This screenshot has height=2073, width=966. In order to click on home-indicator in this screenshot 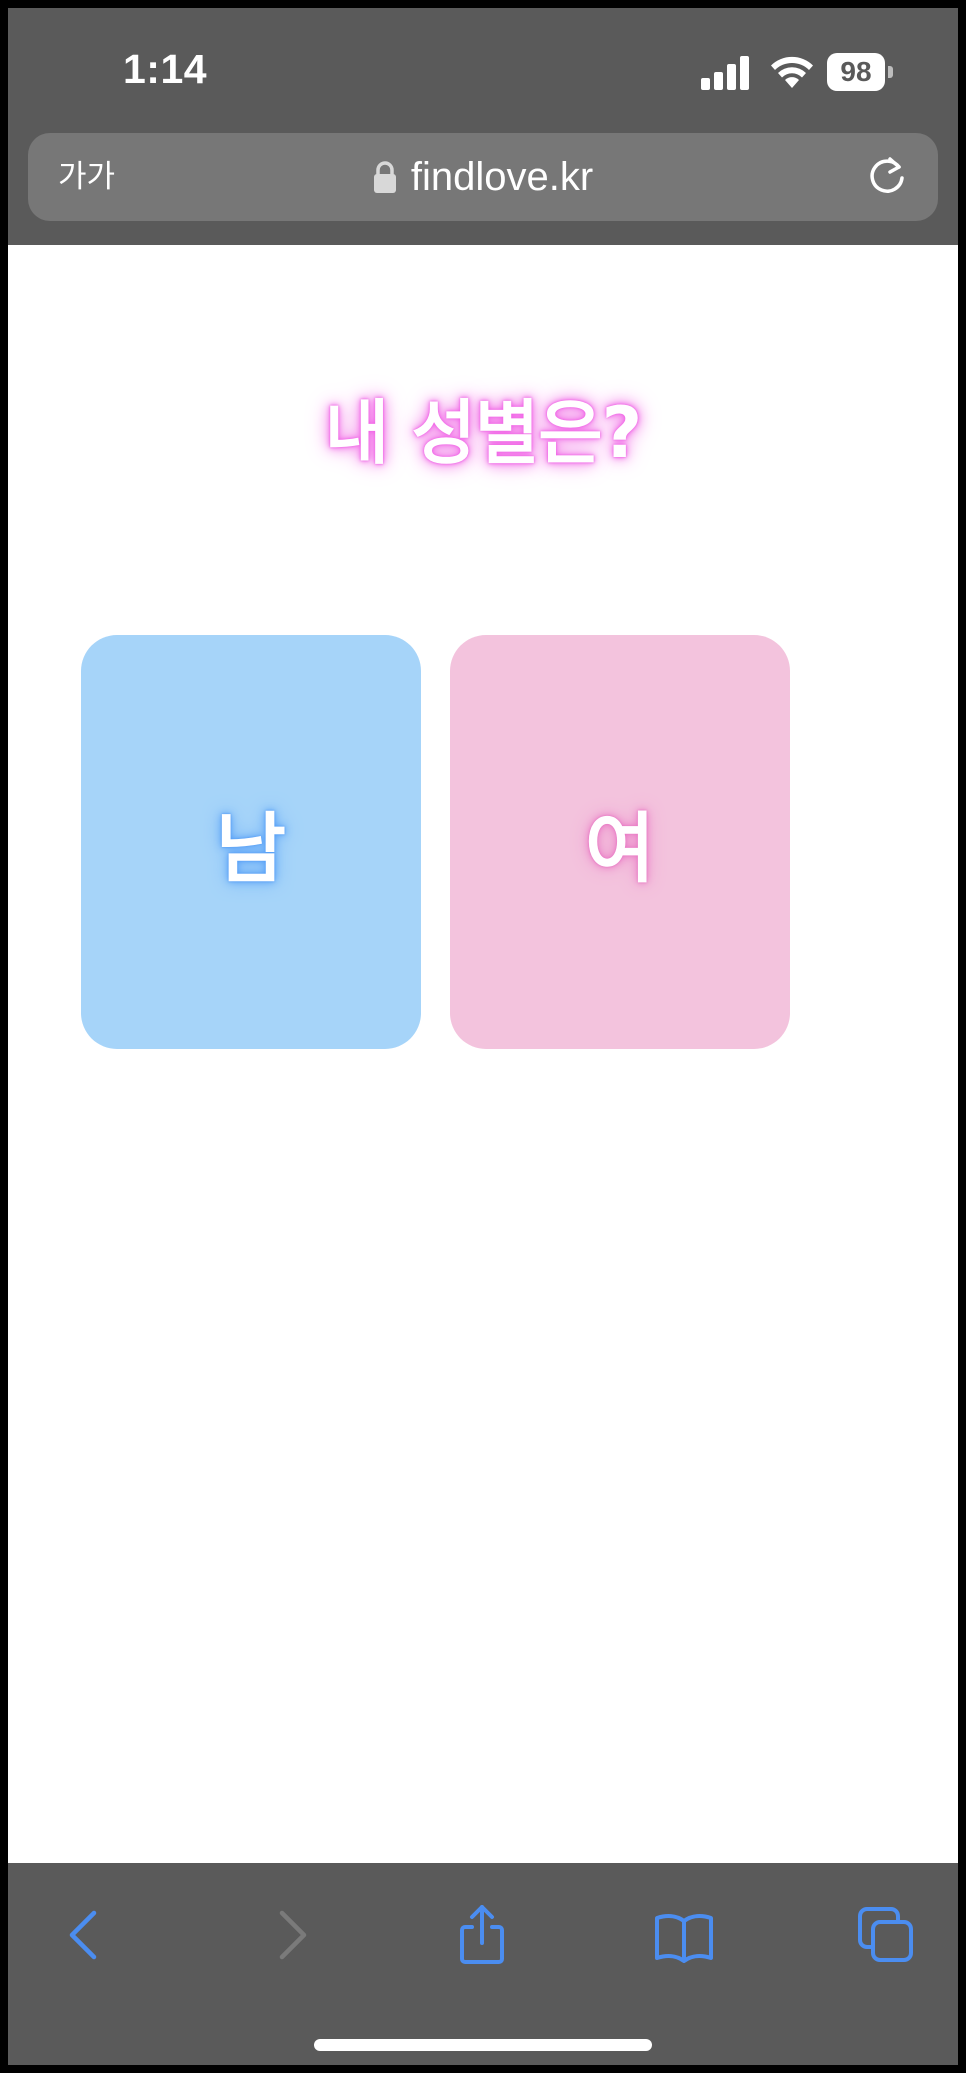, I will do `click(483, 2045)`.